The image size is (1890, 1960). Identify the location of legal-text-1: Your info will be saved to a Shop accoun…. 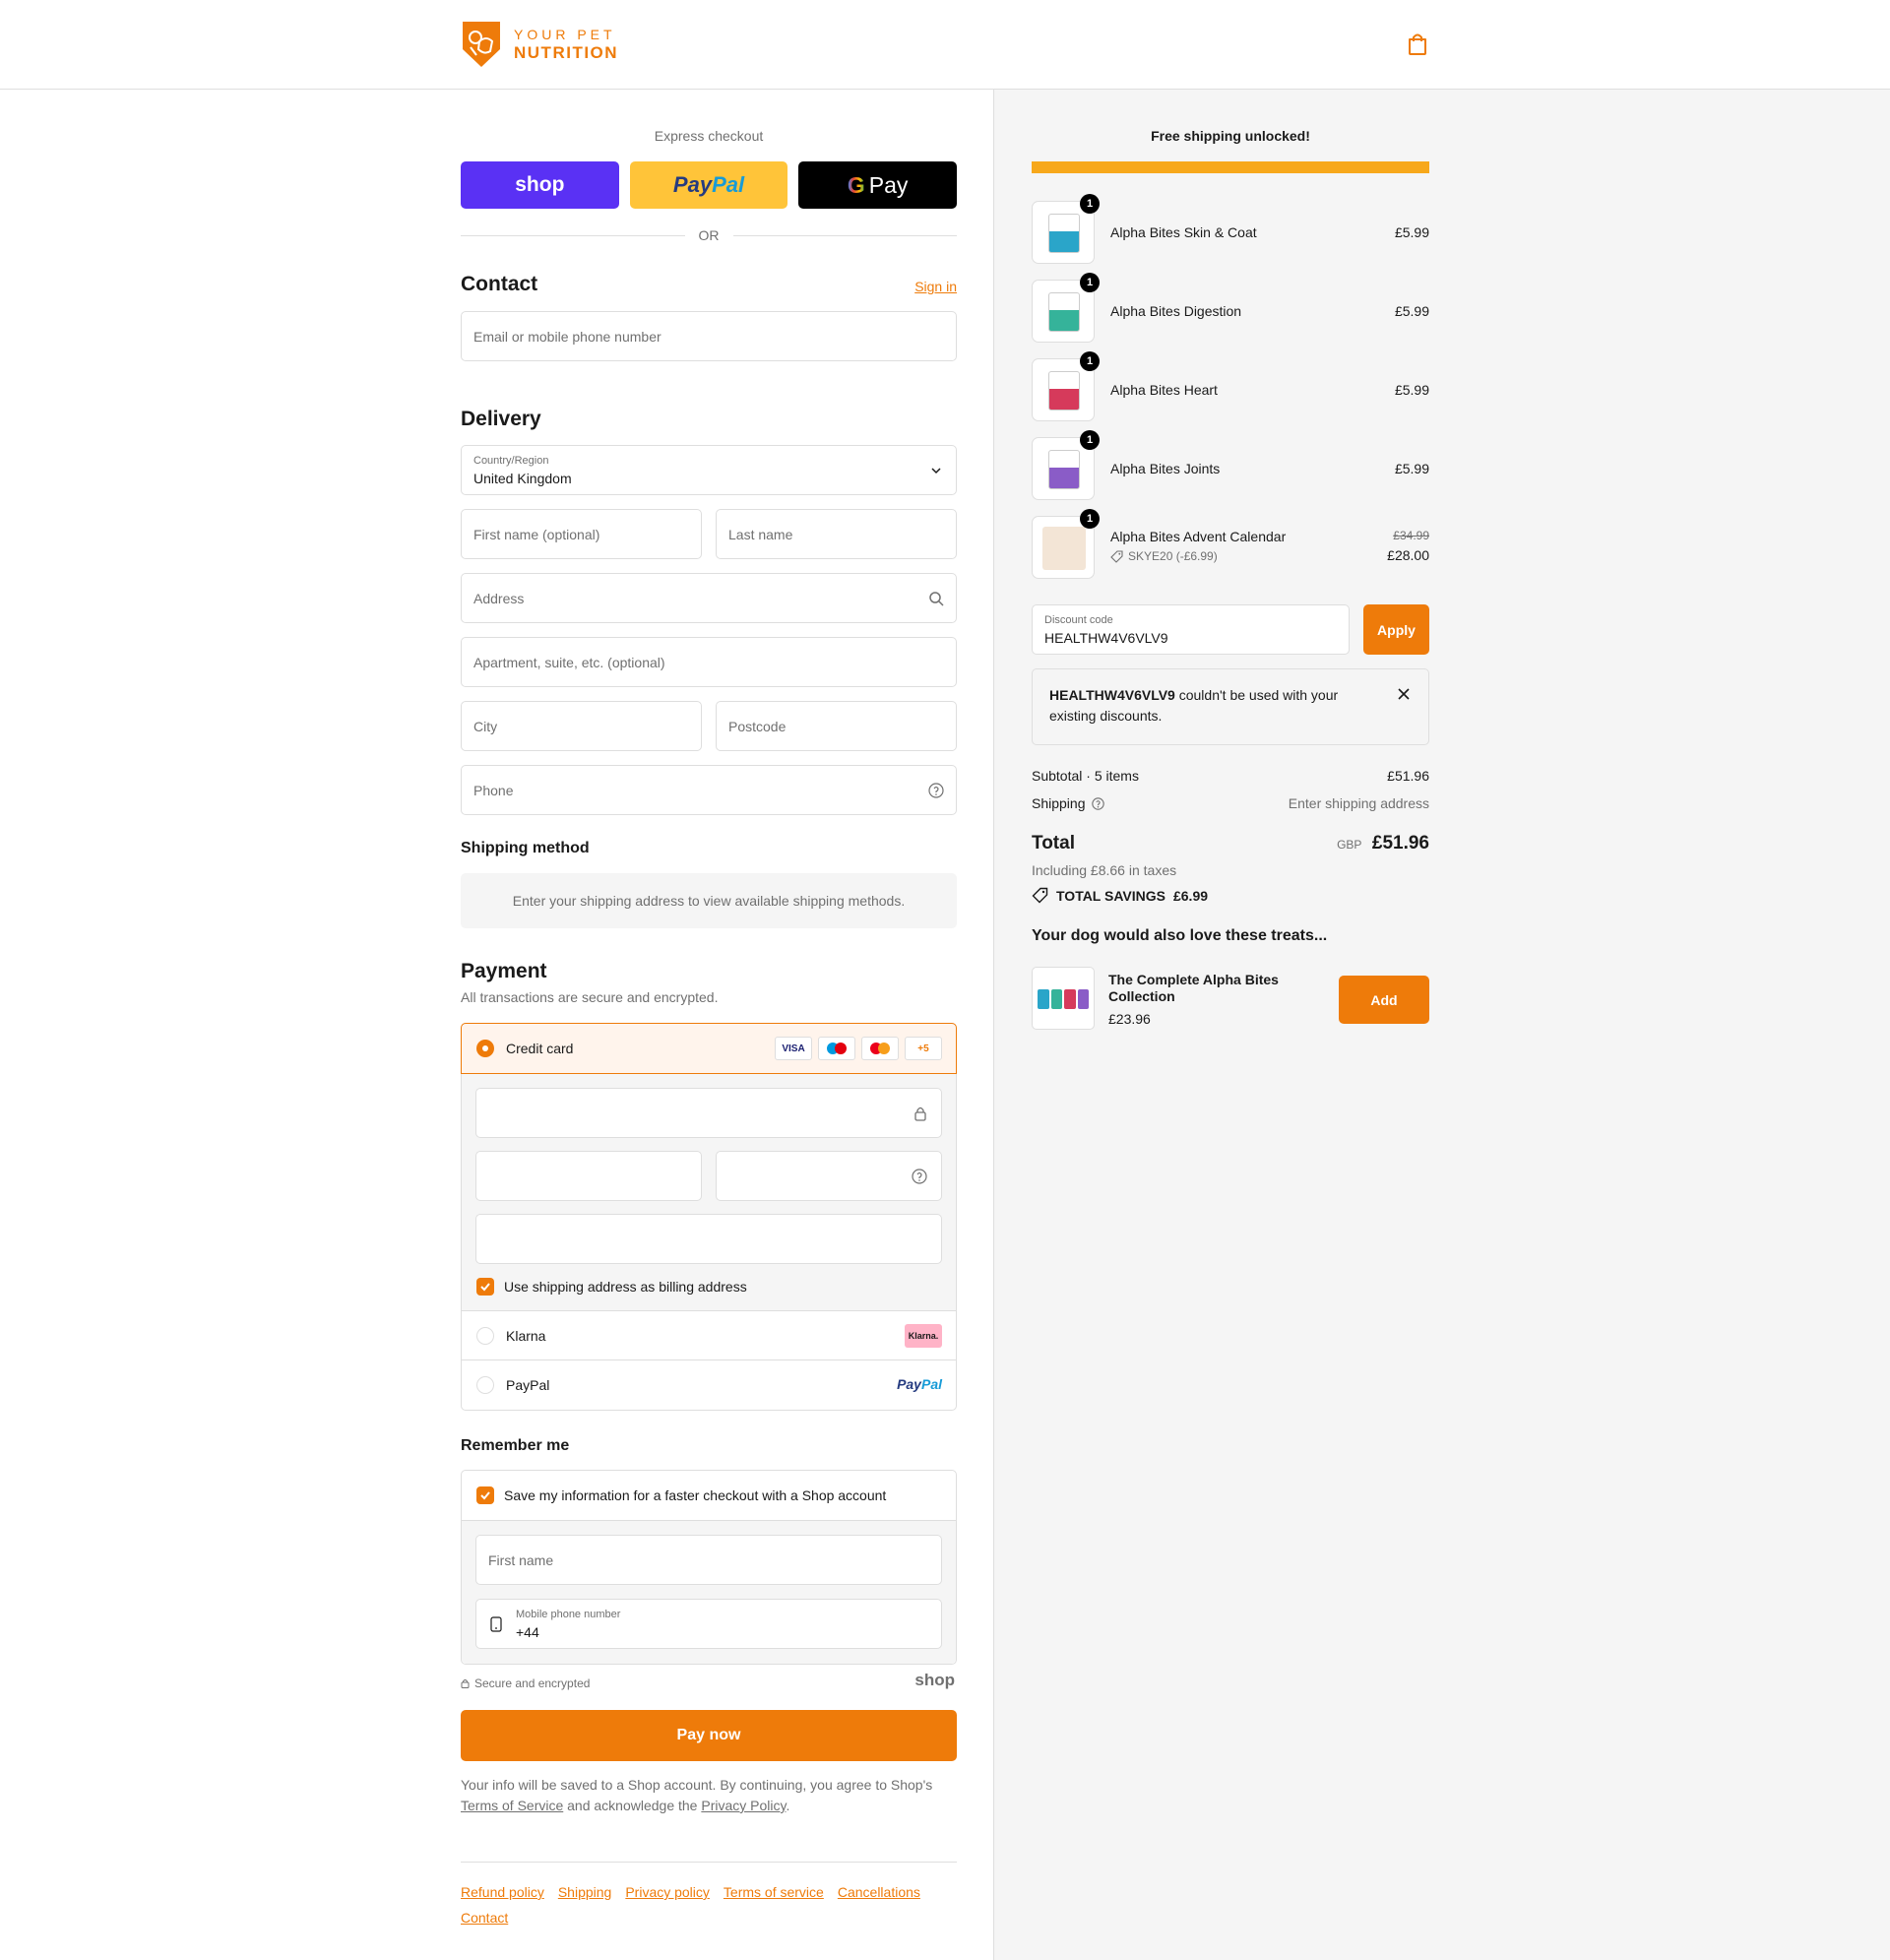
(697, 1785).